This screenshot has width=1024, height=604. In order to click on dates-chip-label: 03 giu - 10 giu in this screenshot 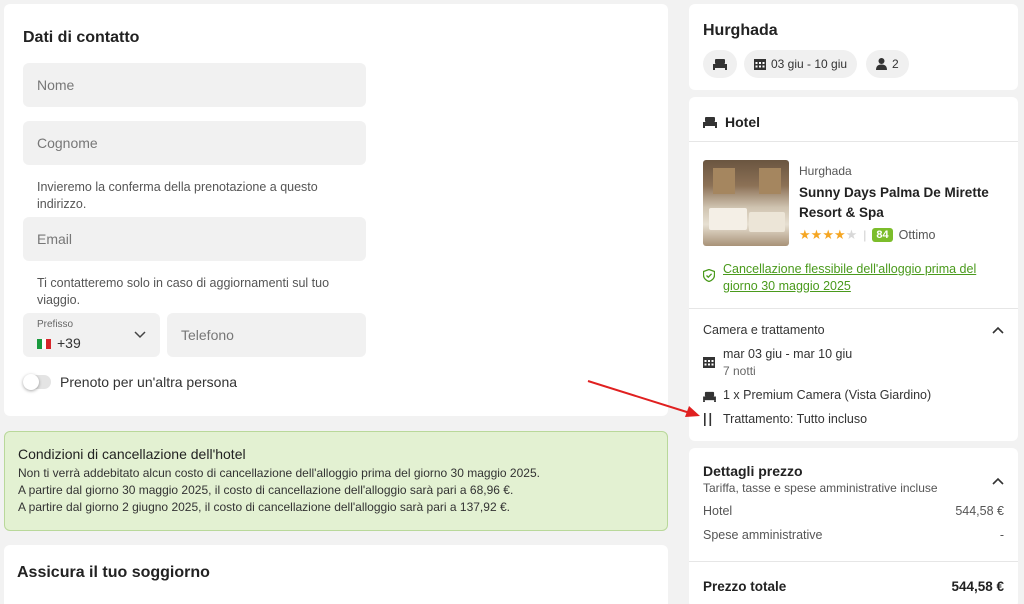, I will do `click(809, 64)`.